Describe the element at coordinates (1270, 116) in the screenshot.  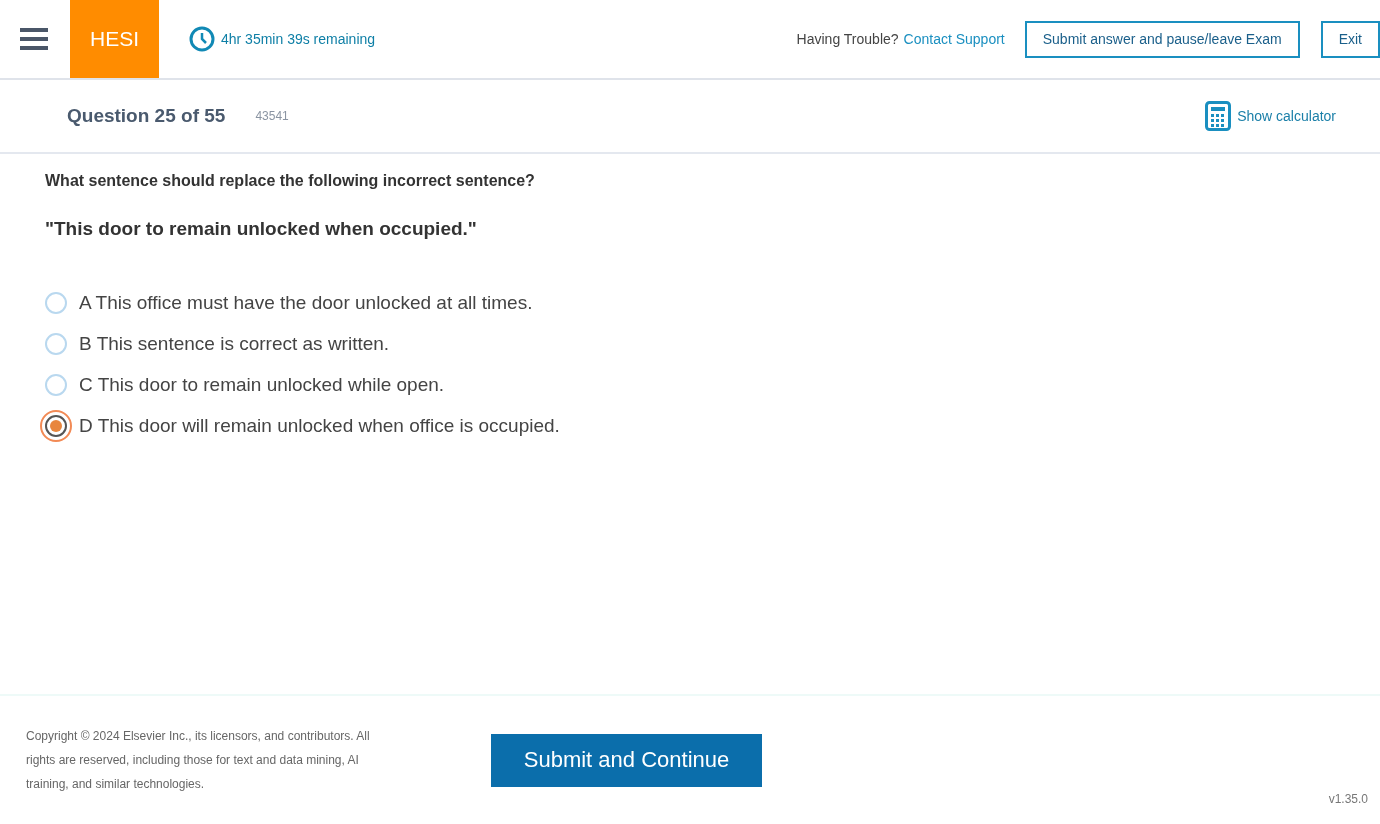
I see `show-calculator-button: Show calculator` at that location.